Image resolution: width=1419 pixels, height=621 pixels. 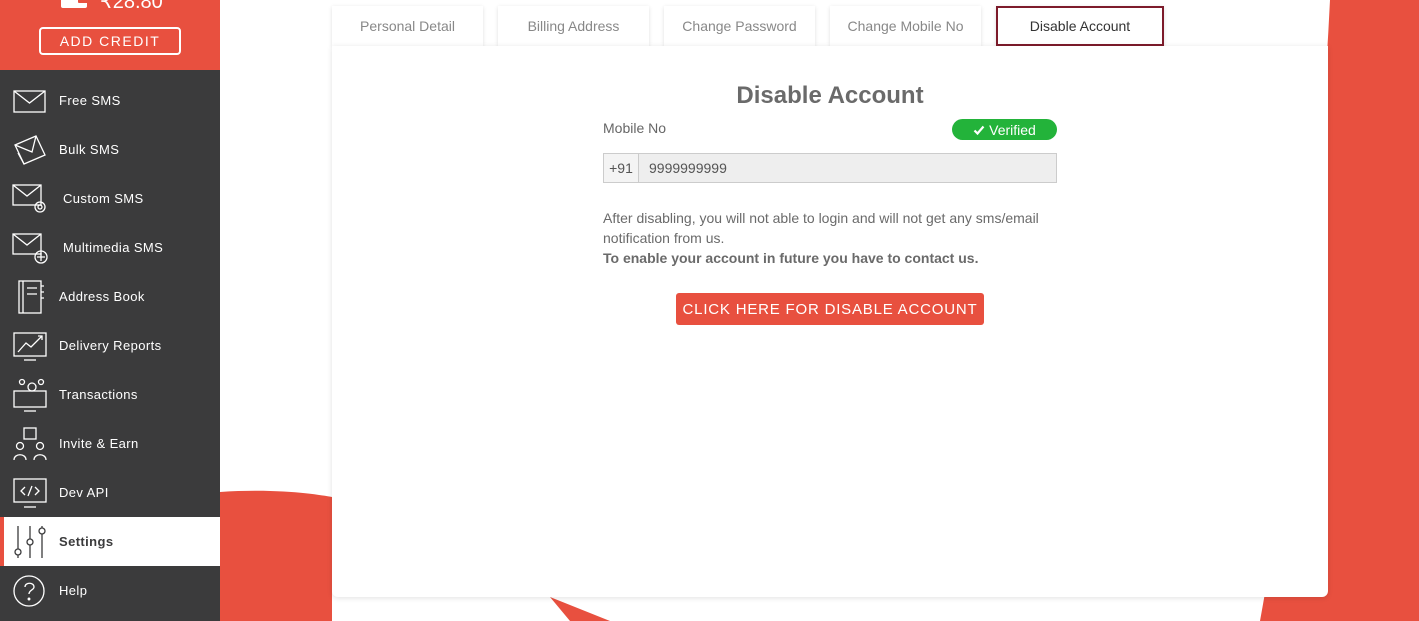 I want to click on sidebar-item-bulk-sms: Bulk SMS, so click(x=110, y=149).